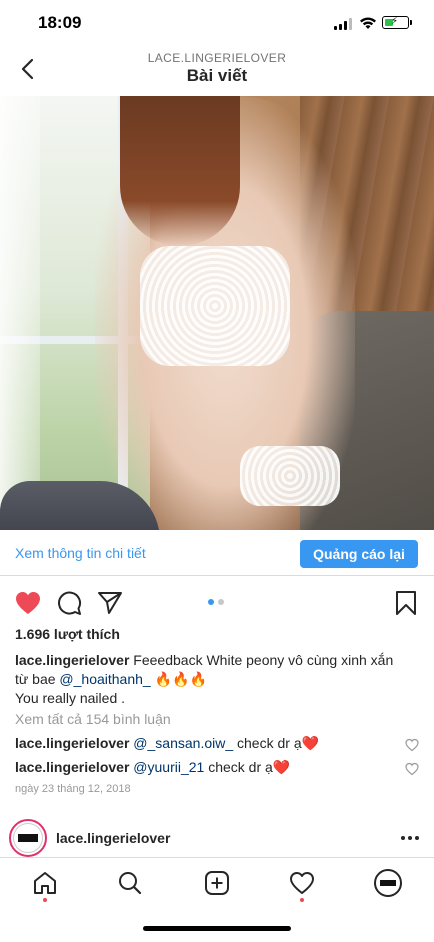 The image size is (434, 942). I want to click on heart-filled-icon, so click(28, 603).